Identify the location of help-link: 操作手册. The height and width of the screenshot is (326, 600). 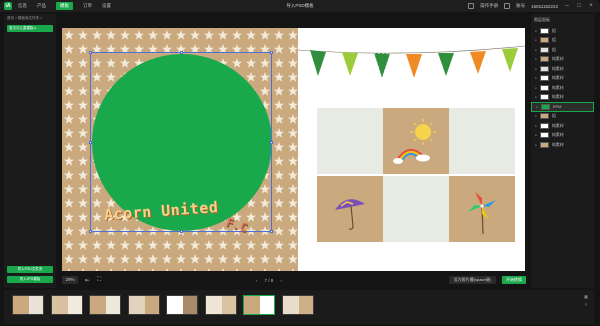
(489, 6).